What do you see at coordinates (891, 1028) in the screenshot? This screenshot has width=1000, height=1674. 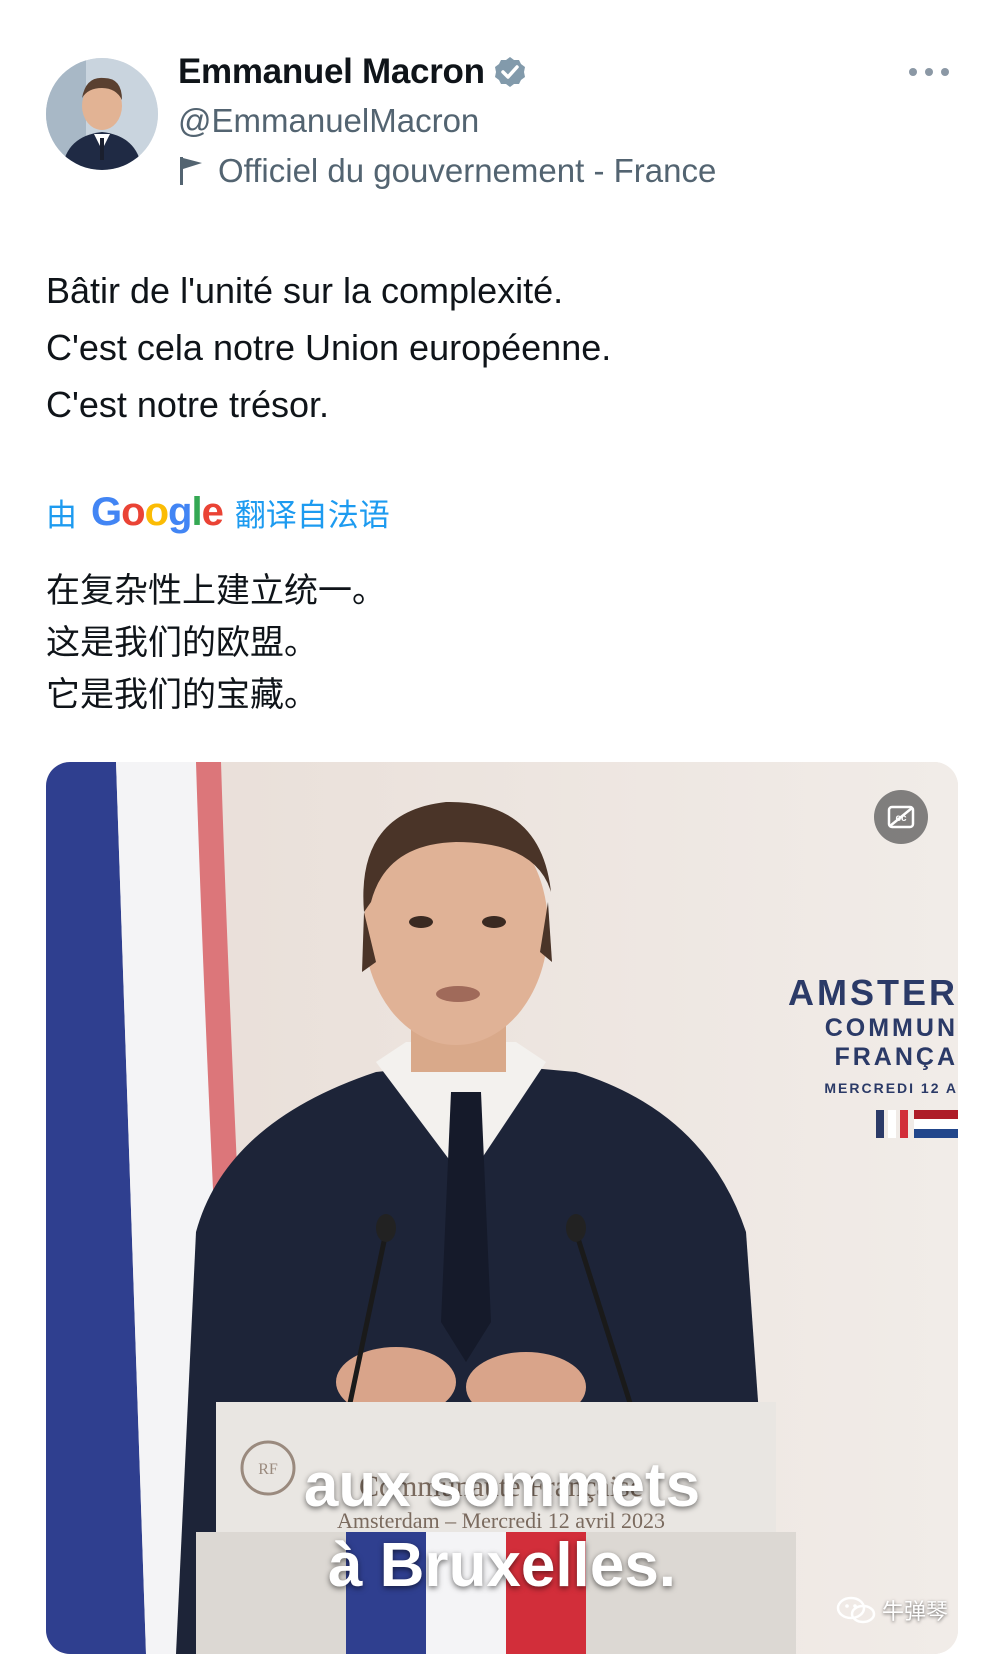 I see `sign-line: COMMUN` at bounding box center [891, 1028].